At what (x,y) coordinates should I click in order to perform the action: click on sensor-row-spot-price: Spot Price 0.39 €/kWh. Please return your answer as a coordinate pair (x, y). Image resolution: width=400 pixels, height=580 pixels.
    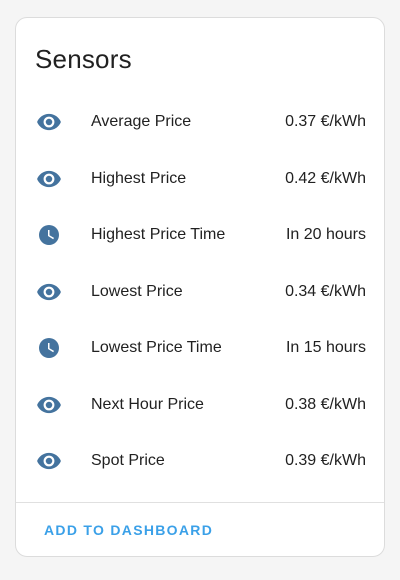
    Looking at the image, I should click on (200, 461).